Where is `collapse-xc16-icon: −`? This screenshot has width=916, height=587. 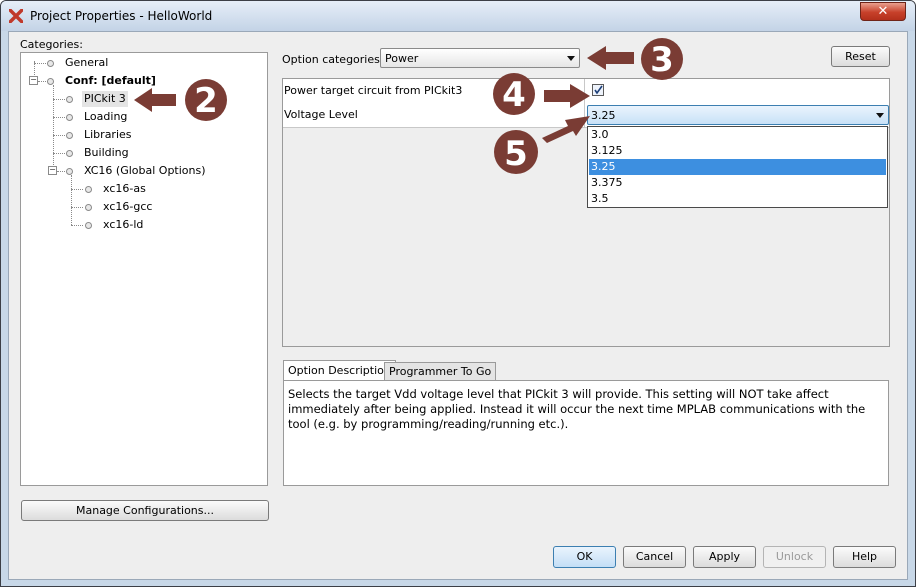 collapse-xc16-icon: − is located at coordinates (52, 170).